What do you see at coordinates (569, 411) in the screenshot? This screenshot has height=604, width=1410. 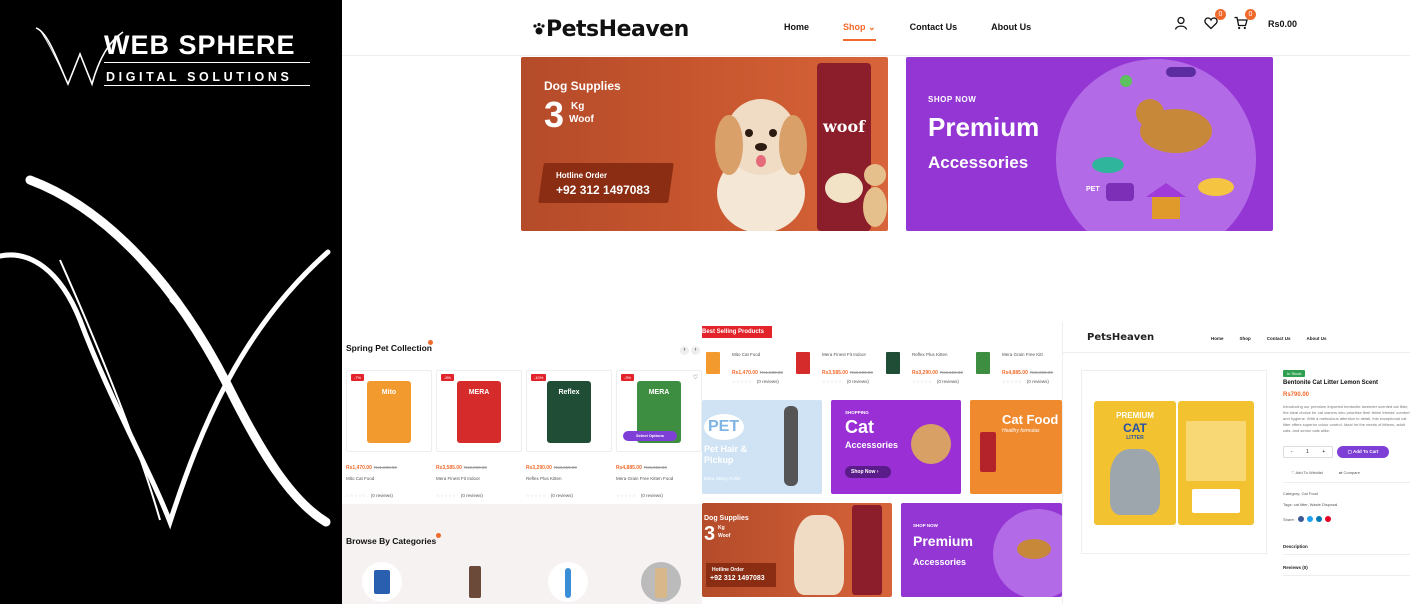 I see `product-image: -10% Reflex` at bounding box center [569, 411].